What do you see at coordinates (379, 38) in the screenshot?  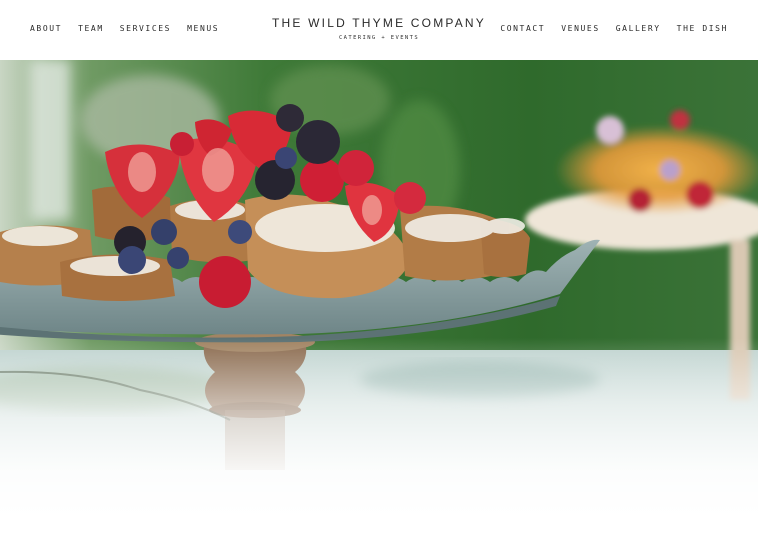 I see `logo-tagline: CATERING + EVENTS` at bounding box center [379, 38].